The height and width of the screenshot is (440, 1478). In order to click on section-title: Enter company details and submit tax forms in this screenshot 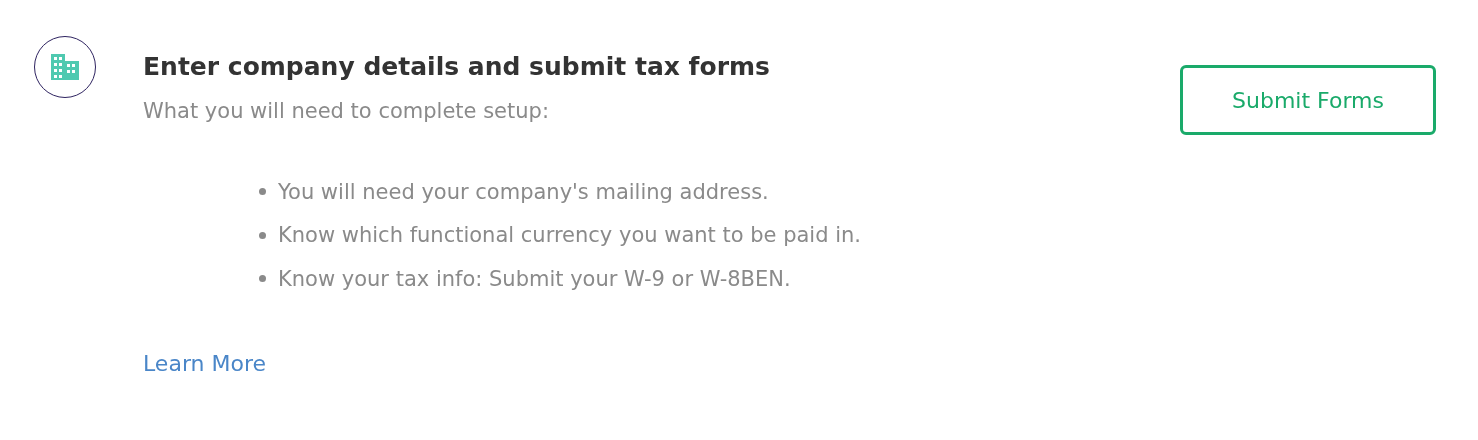, I will do `click(457, 67)`.